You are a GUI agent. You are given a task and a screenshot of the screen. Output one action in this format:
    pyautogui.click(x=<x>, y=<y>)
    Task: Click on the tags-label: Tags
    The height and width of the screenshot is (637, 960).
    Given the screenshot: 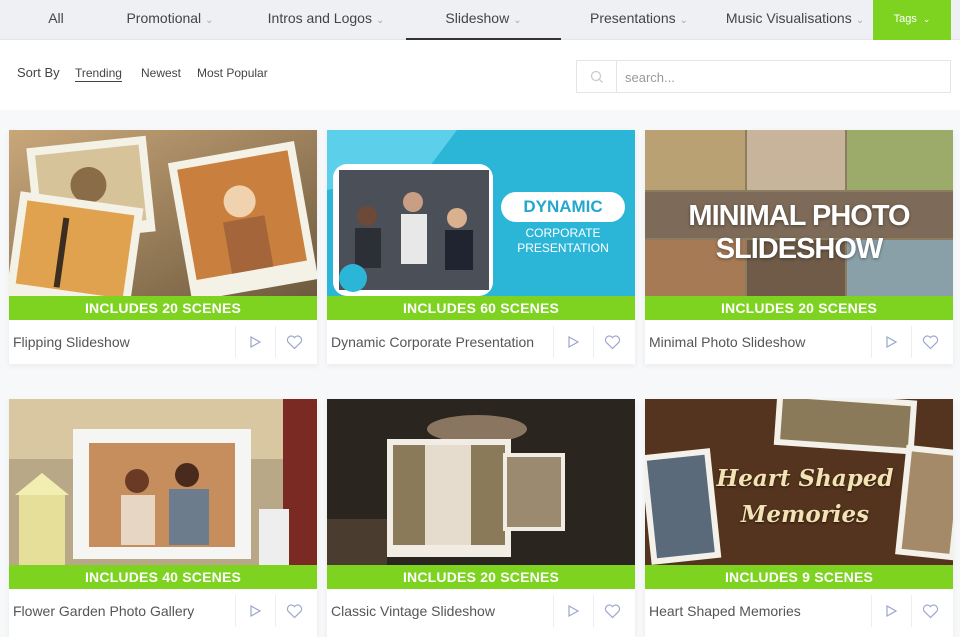 What is the action you would take?
    pyautogui.click(x=905, y=19)
    